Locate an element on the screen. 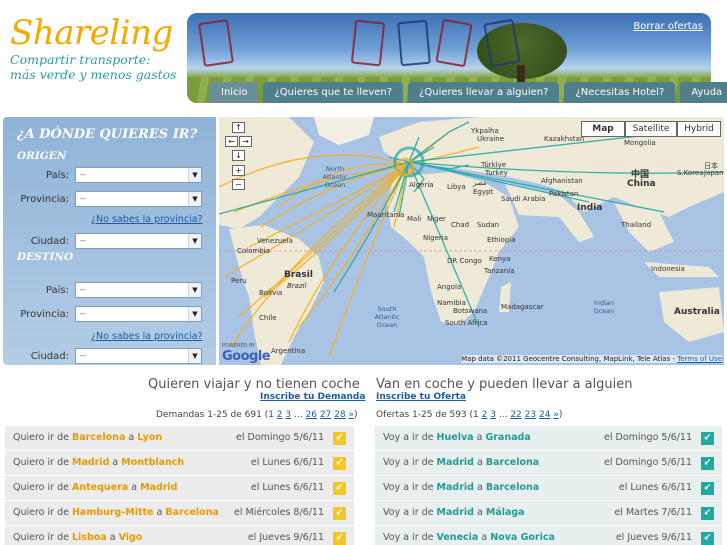 This screenshot has height=545, width=727. map-type-satellite: Satellite is located at coordinates (651, 129).